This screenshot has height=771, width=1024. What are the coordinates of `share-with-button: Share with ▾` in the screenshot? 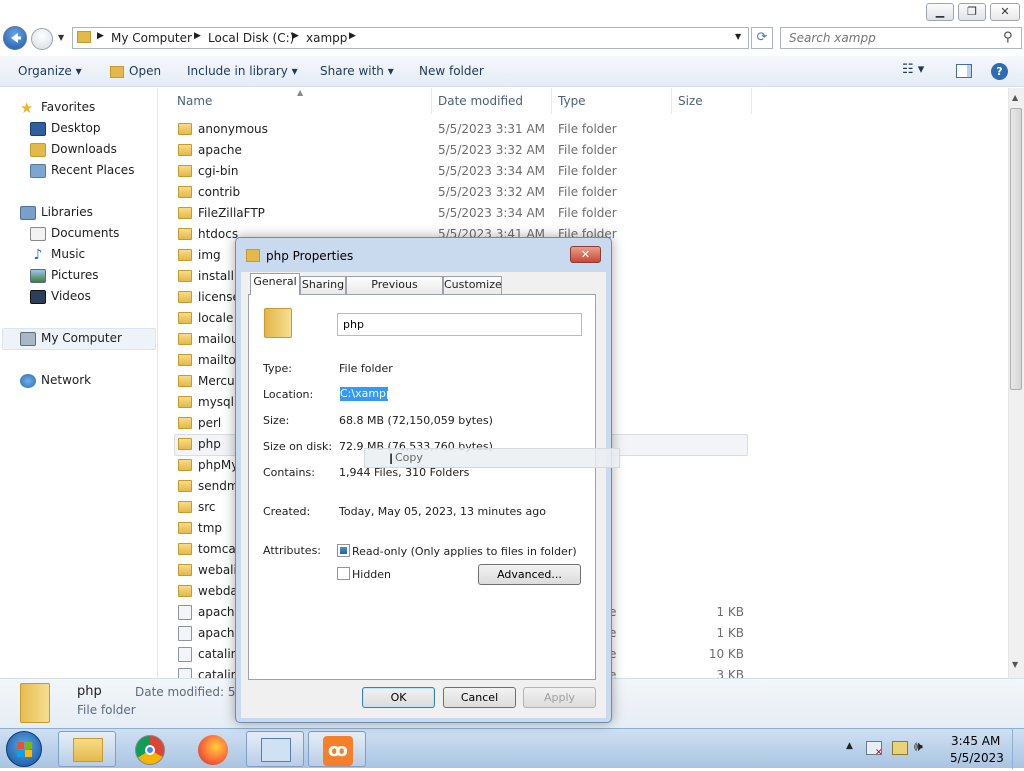 It's located at (357, 71).